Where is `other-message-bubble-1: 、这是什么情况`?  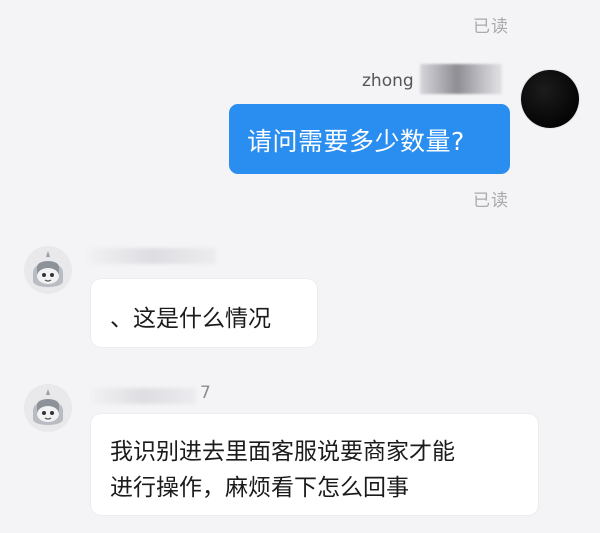
other-message-bubble-1: 、这是什么情况 is located at coordinates (204, 313).